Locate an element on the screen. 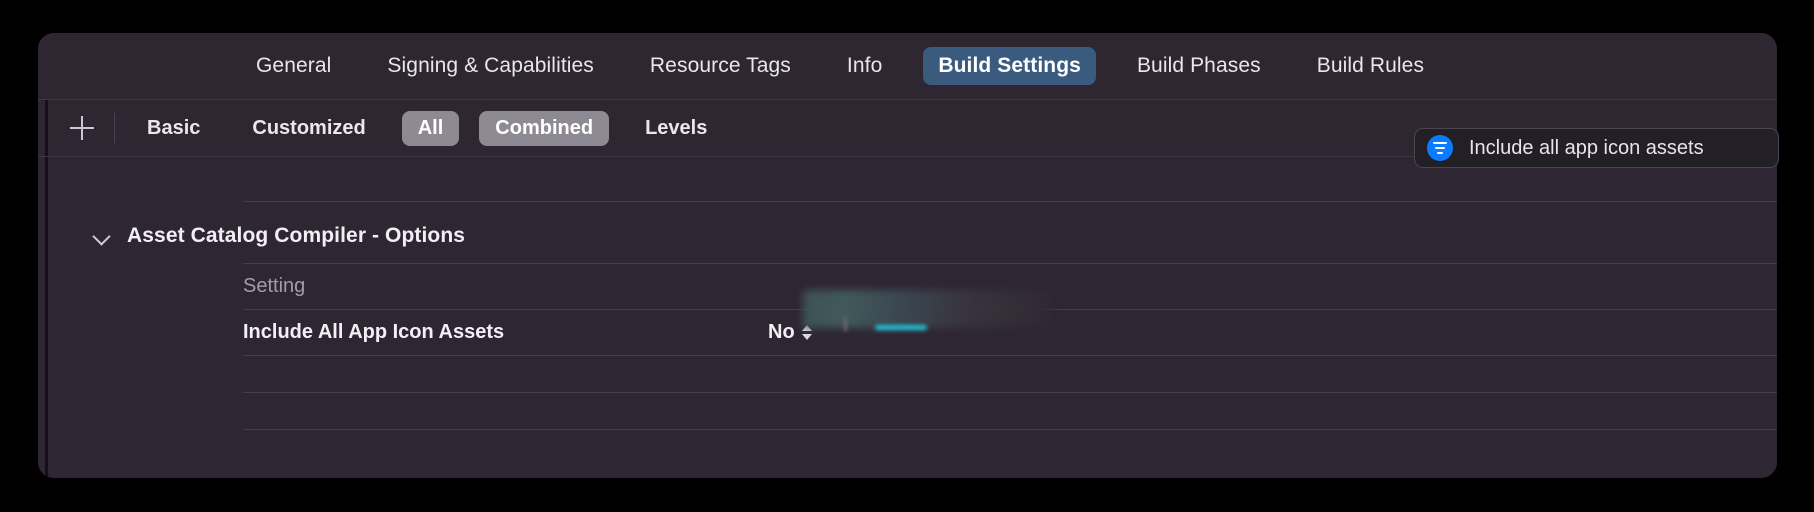 The image size is (1814, 512). redacted-underline is located at coordinates (901, 327).